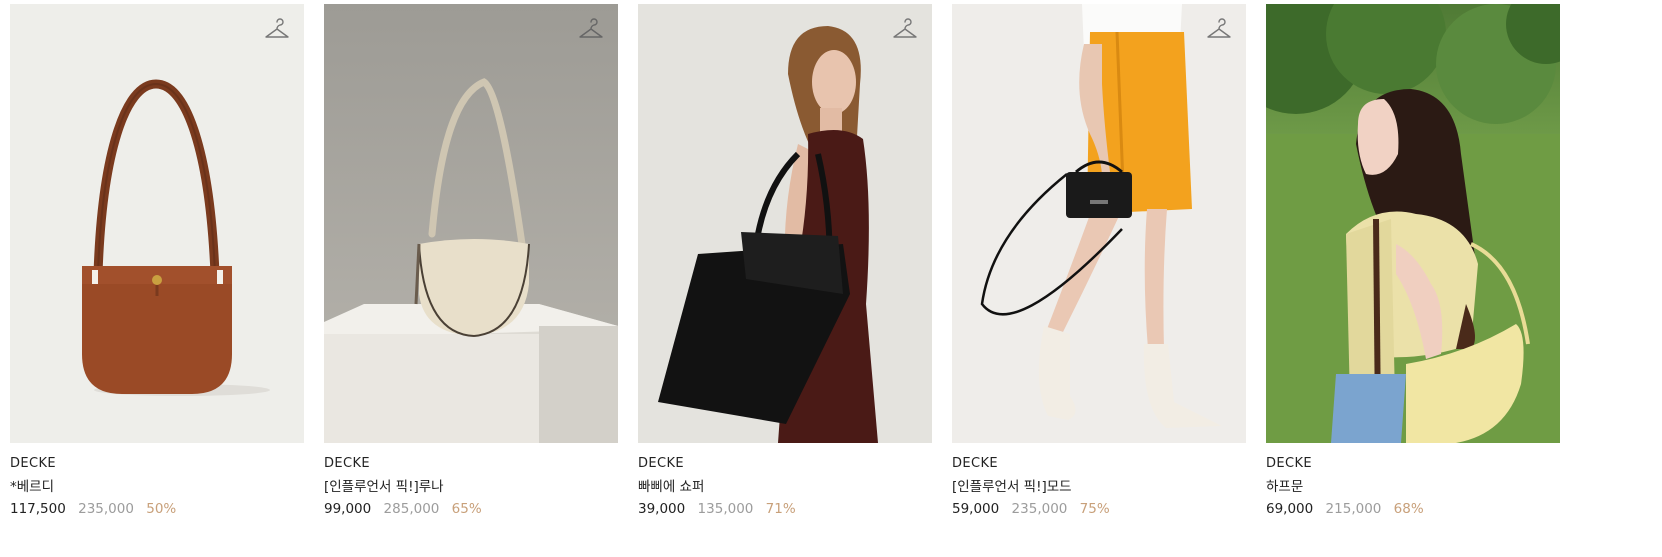 This screenshot has width=1662, height=557. Describe the element at coordinates (1094, 509) in the screenshot. I see `discount-rate: 75%` at that location.